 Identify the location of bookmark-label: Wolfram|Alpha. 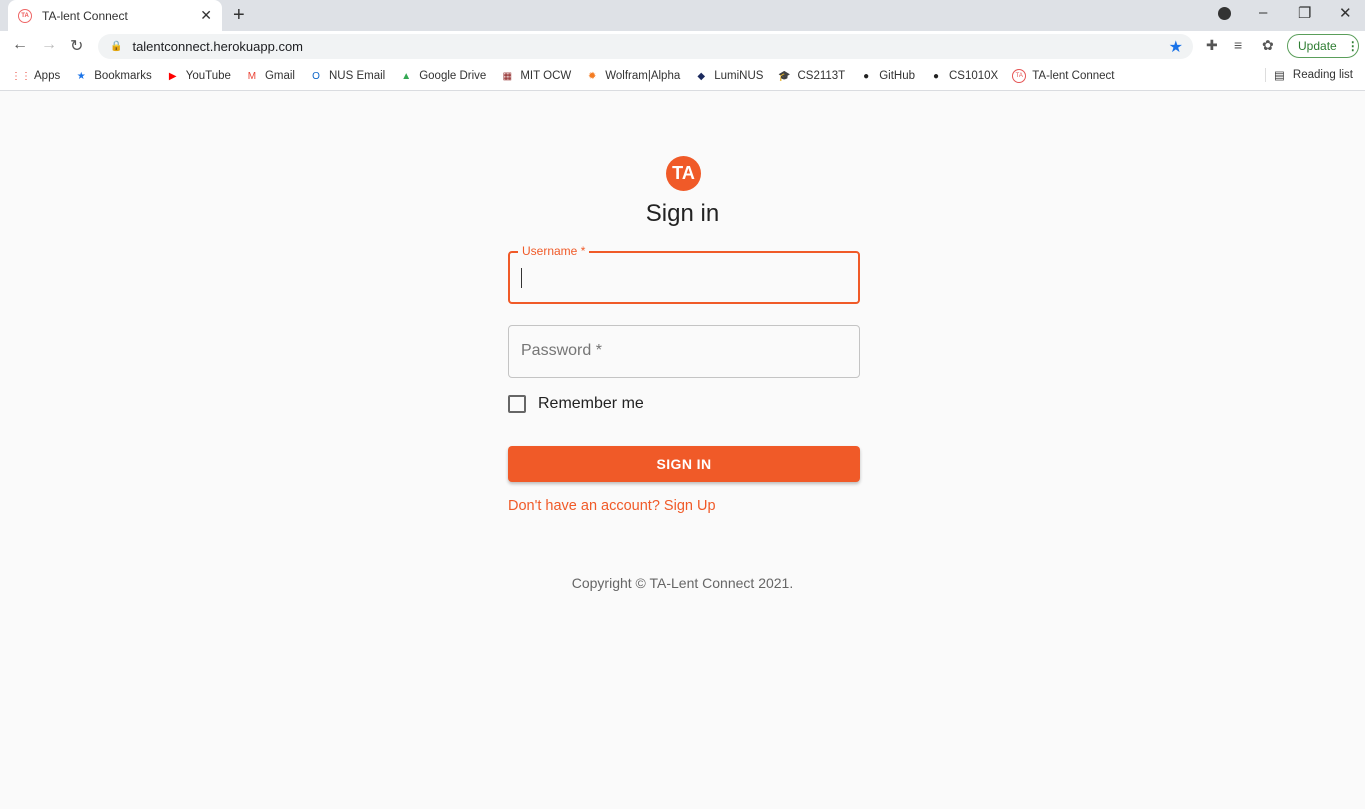
(643, 76).